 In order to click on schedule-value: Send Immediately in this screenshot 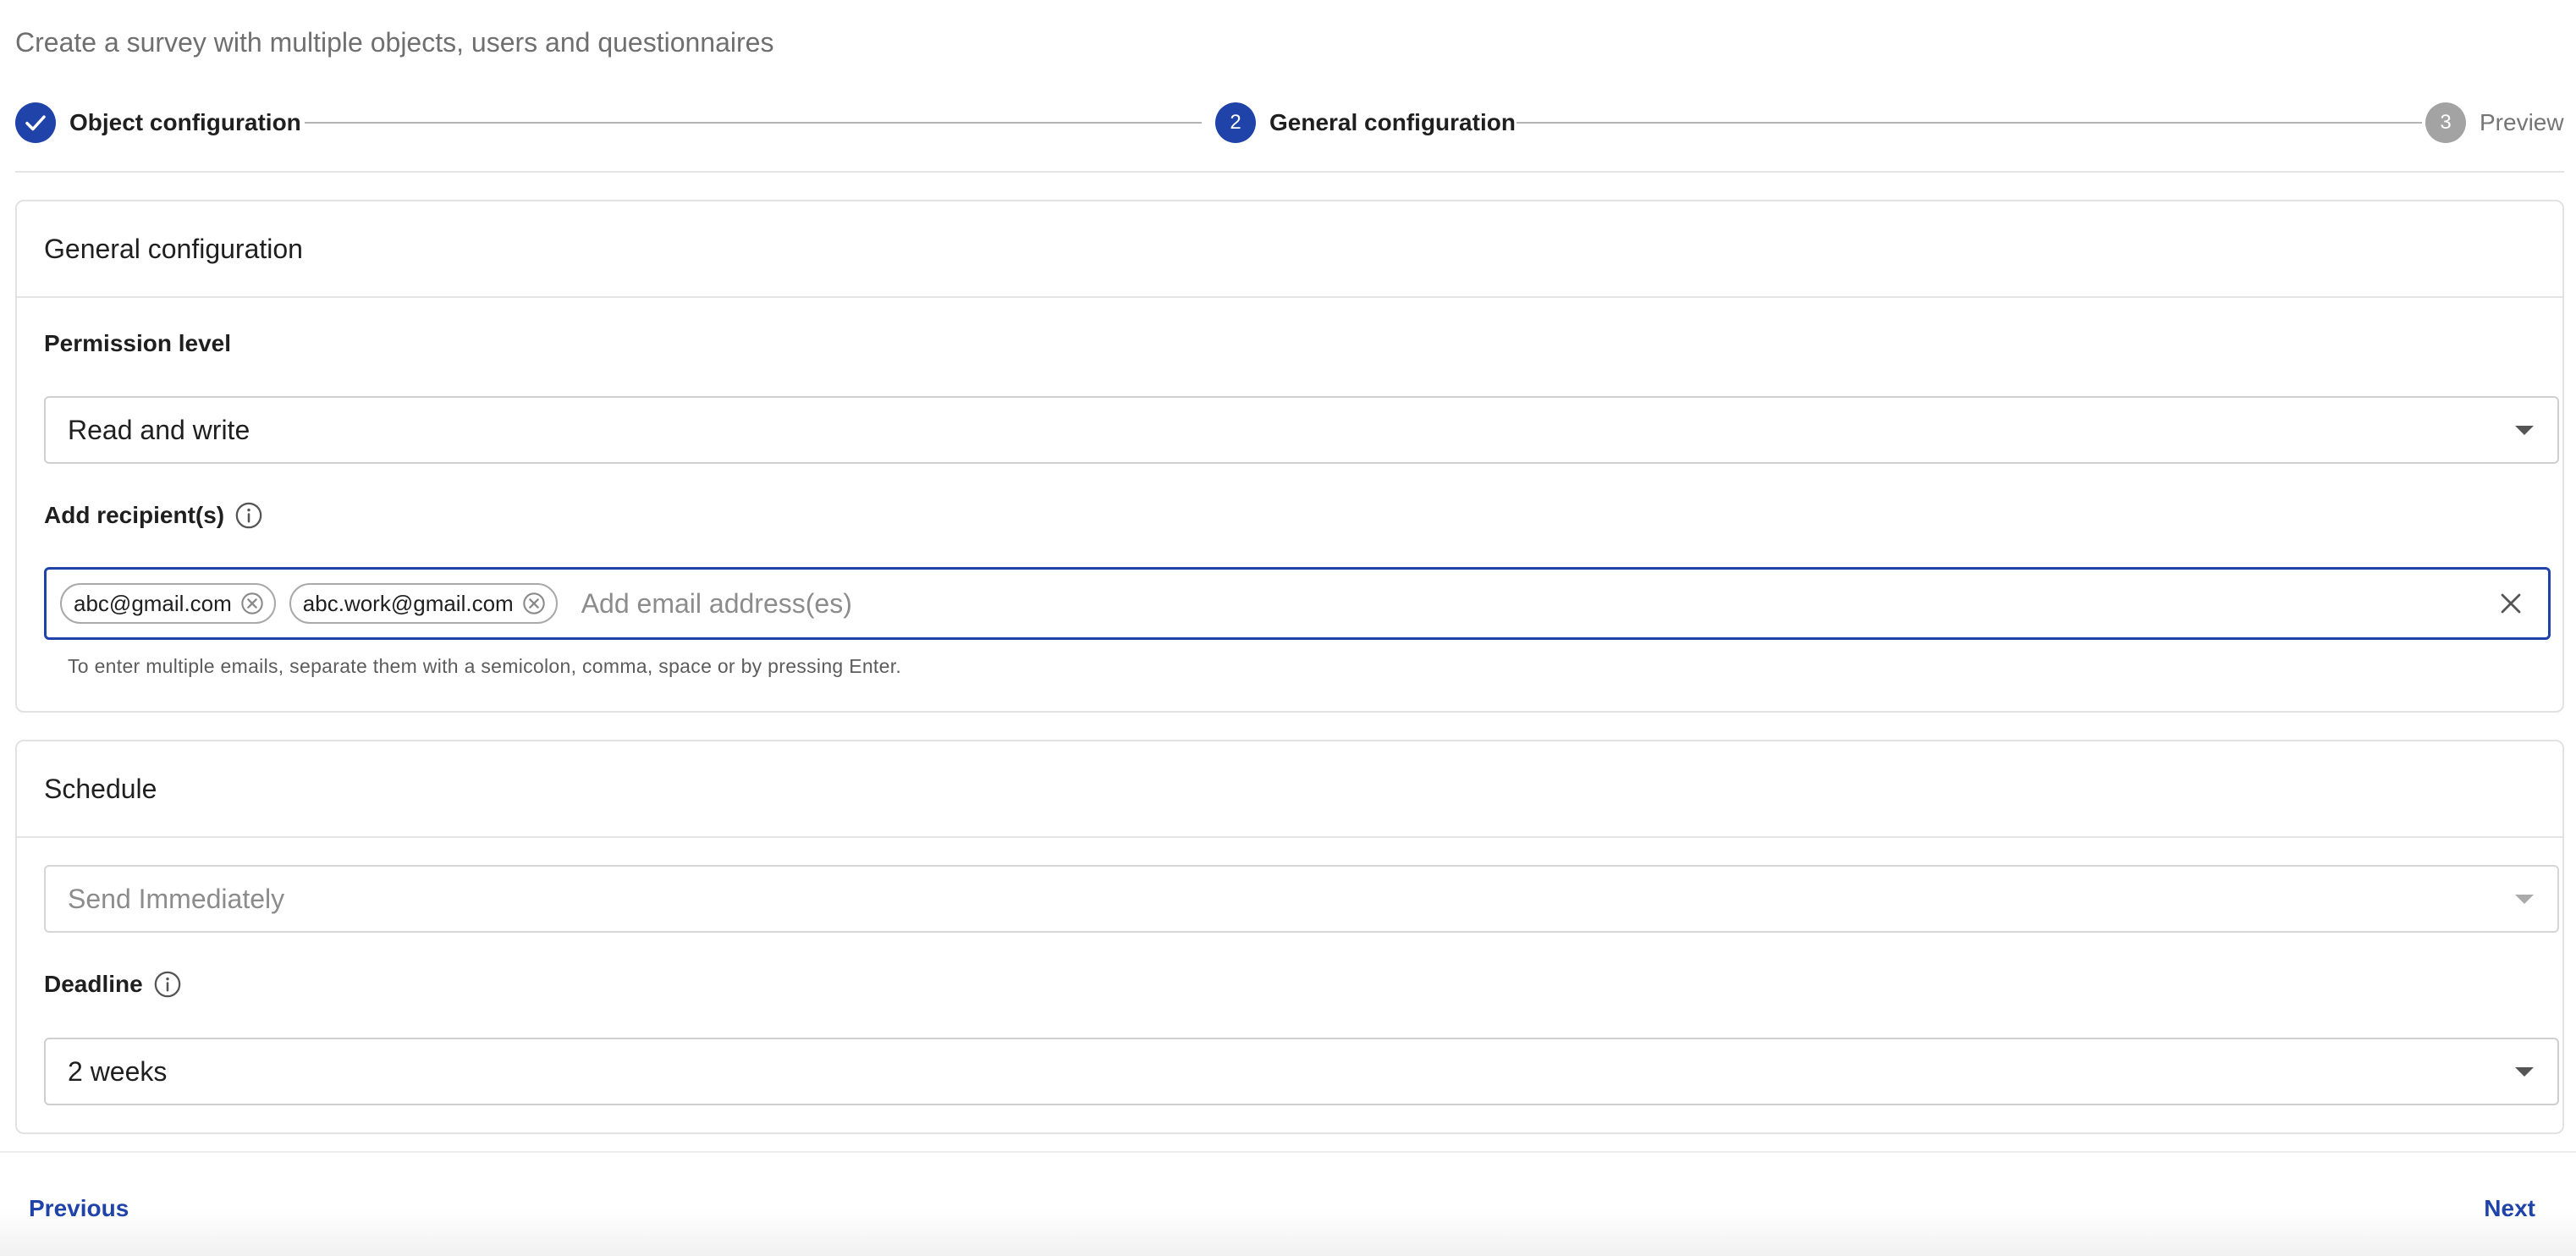, I will do `click(176, 898)`.